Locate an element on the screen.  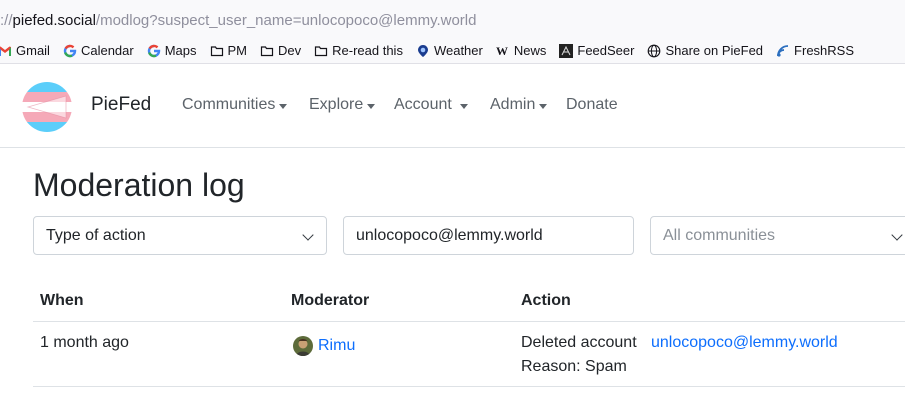
wikipedia-icon: W is located at coordinates (502, 51).